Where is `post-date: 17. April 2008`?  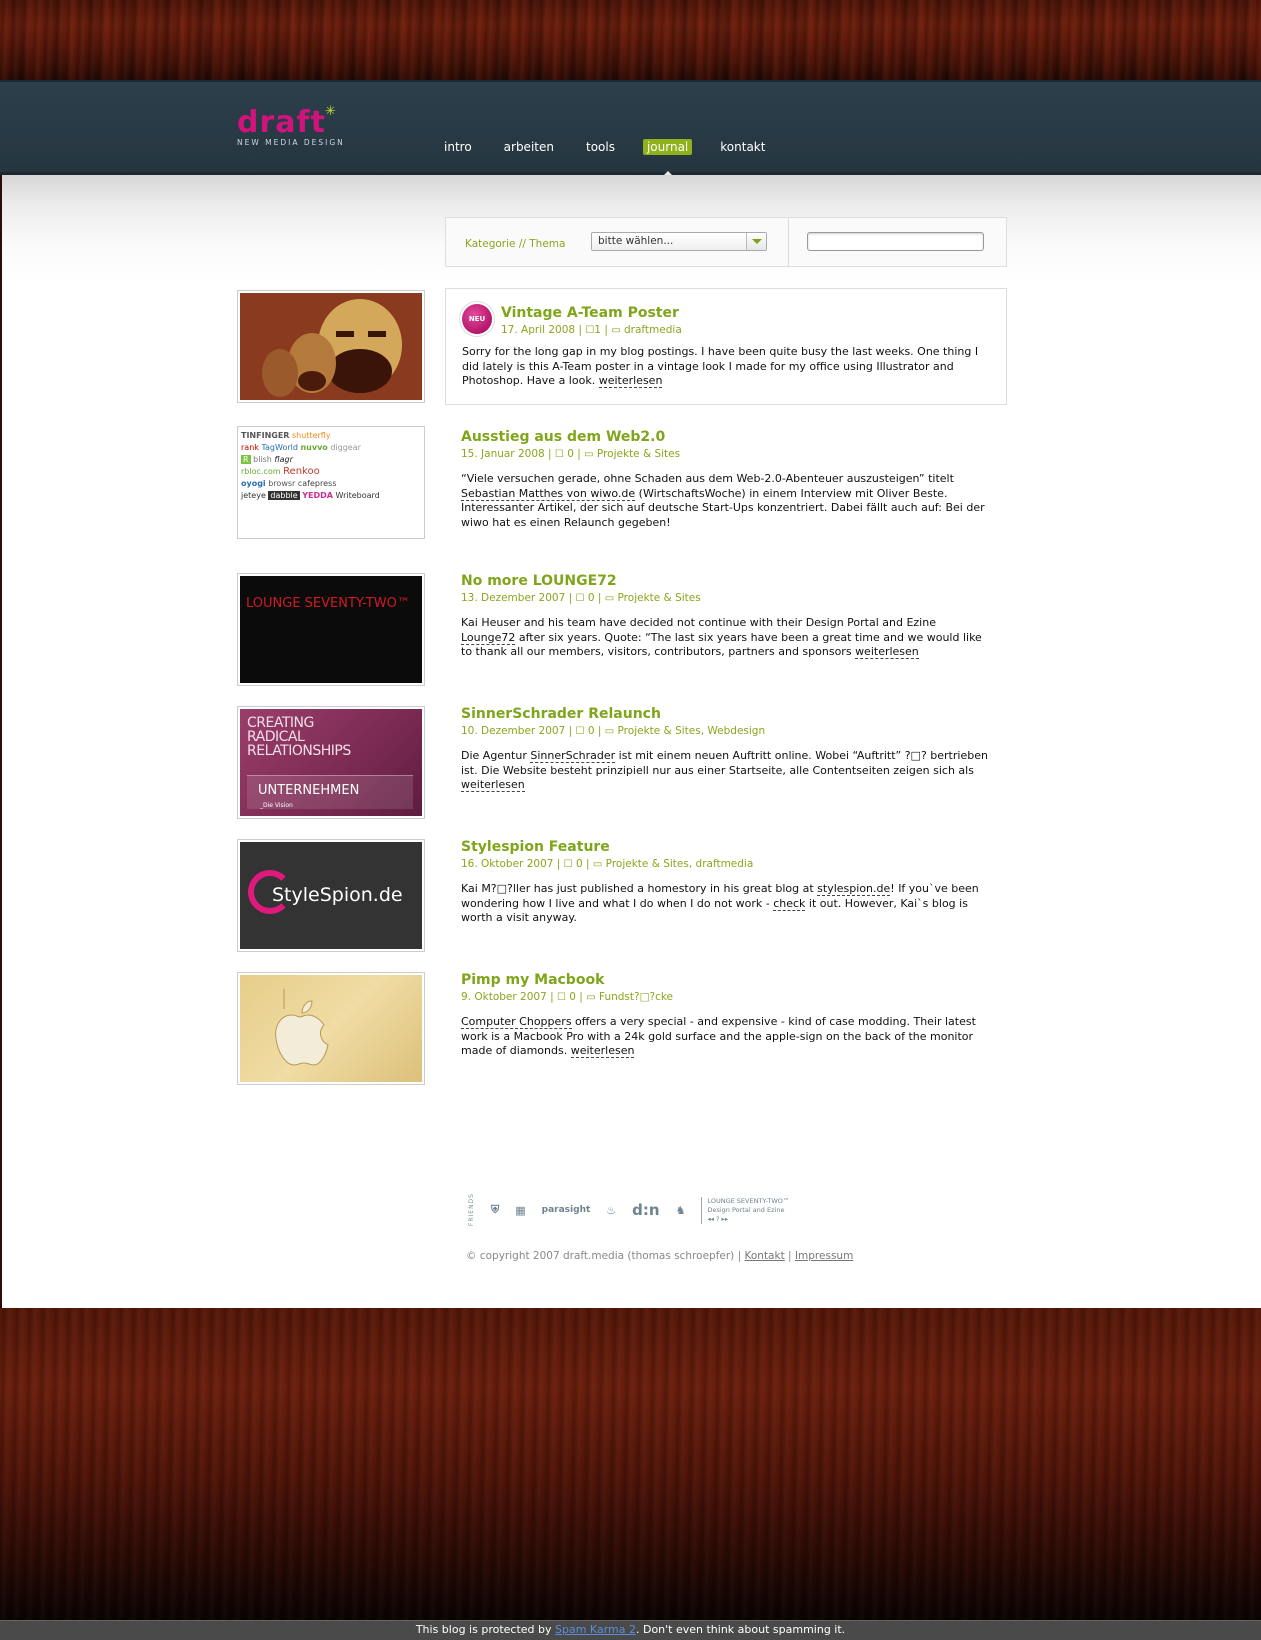 post-date: 17. April 2008 is located at coordinates (538, 330).